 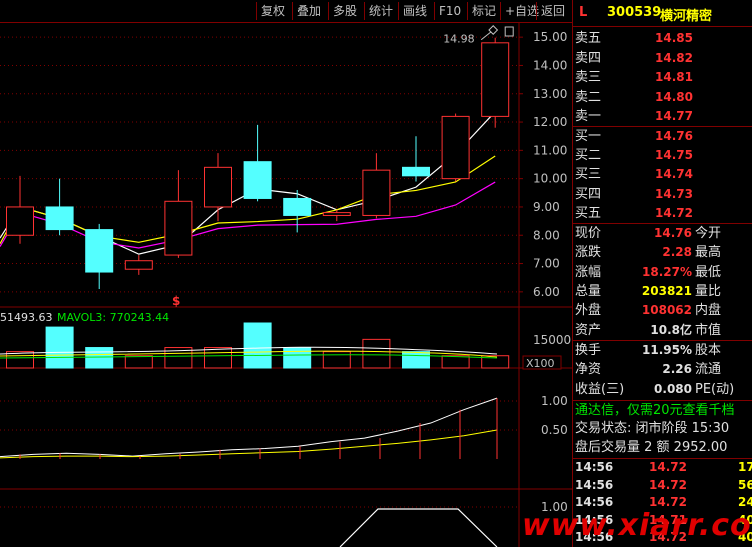 I want to click on order-book-buy-row: 买四 14.73, so click(x=663, y=194).